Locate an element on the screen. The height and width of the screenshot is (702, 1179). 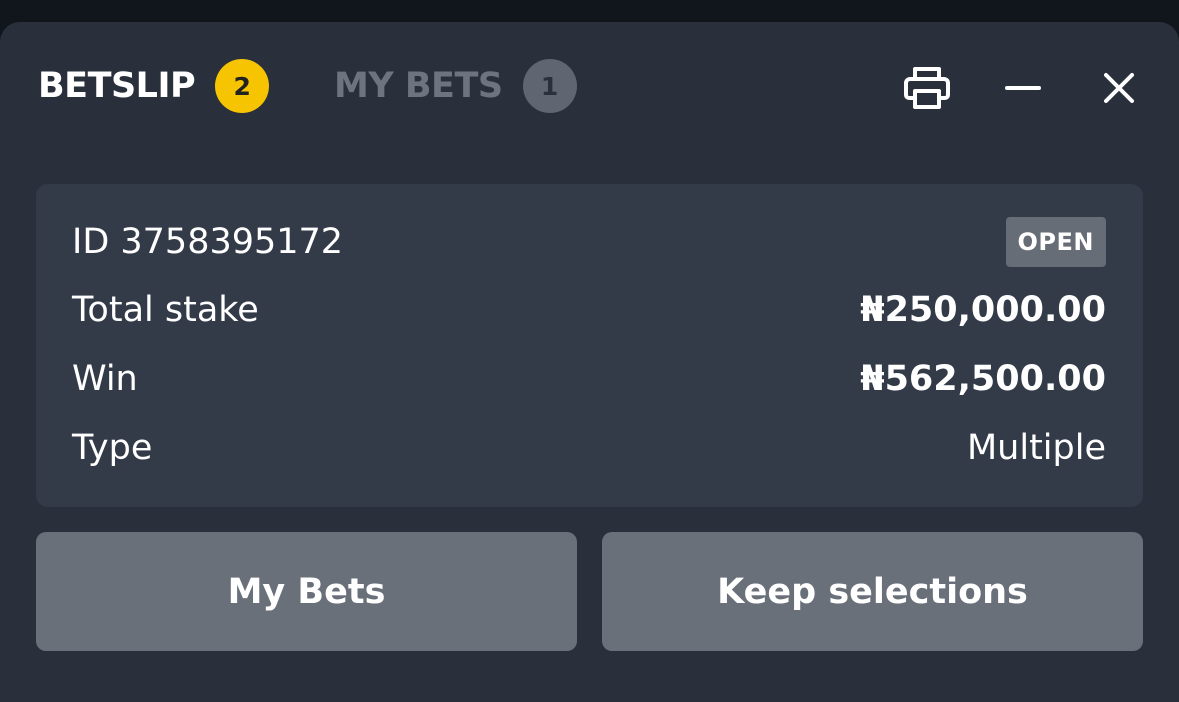
type-row: Type Multiple is located at coordinates (589, 448).